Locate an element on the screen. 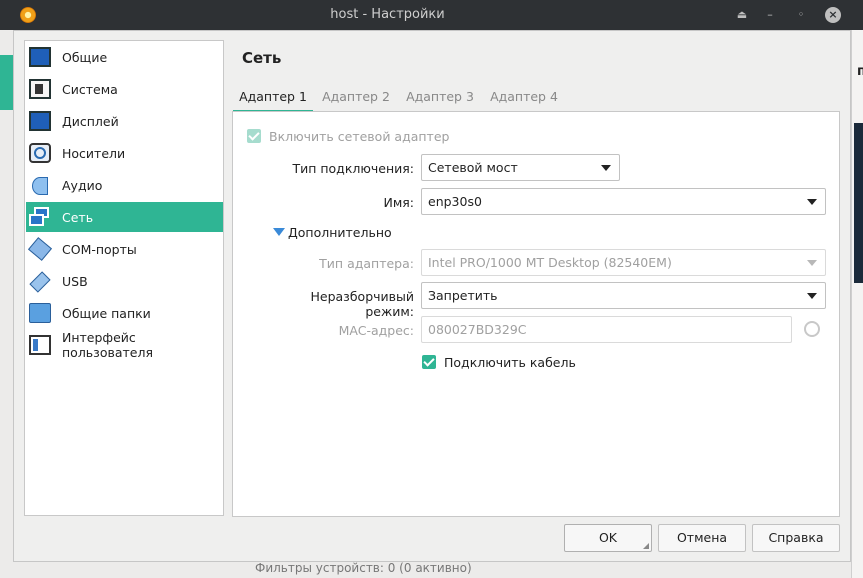  sidebar-item-storage: Носители is located at coordinates (124, 153).